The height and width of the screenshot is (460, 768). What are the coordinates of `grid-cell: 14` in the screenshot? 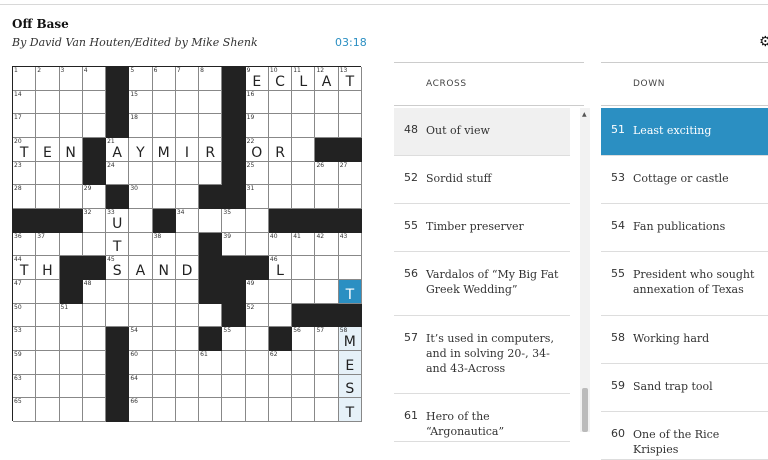 It's located at (25, 102).